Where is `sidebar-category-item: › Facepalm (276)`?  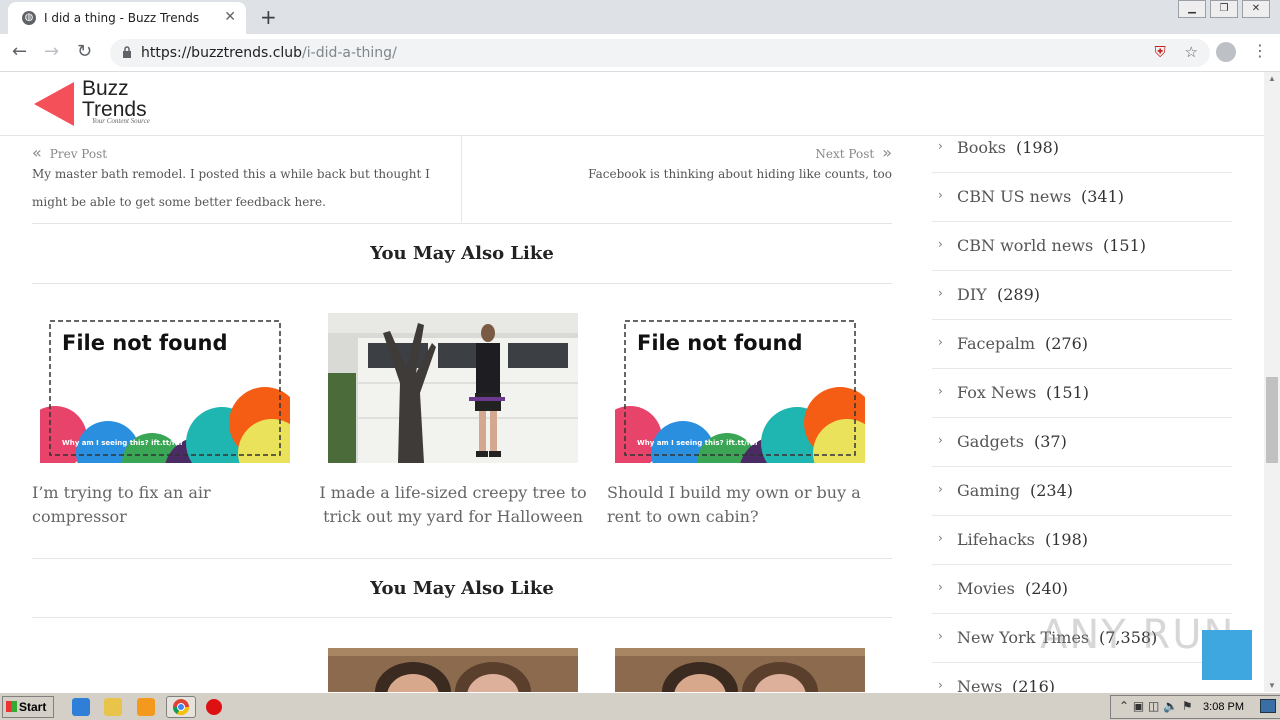 sidebar-category-item: › Facepalm (276) is located at coordinates (1082, 344).